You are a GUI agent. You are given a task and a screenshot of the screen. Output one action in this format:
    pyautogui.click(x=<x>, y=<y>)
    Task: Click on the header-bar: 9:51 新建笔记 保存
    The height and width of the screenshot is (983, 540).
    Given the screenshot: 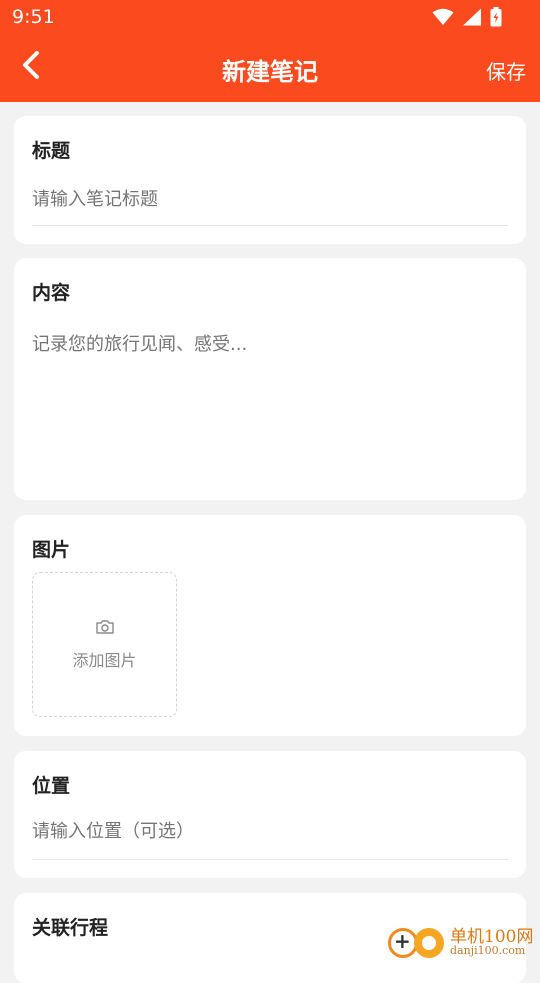 What is the action you would take?
    pyautogui.click(x=270, y=51)
    